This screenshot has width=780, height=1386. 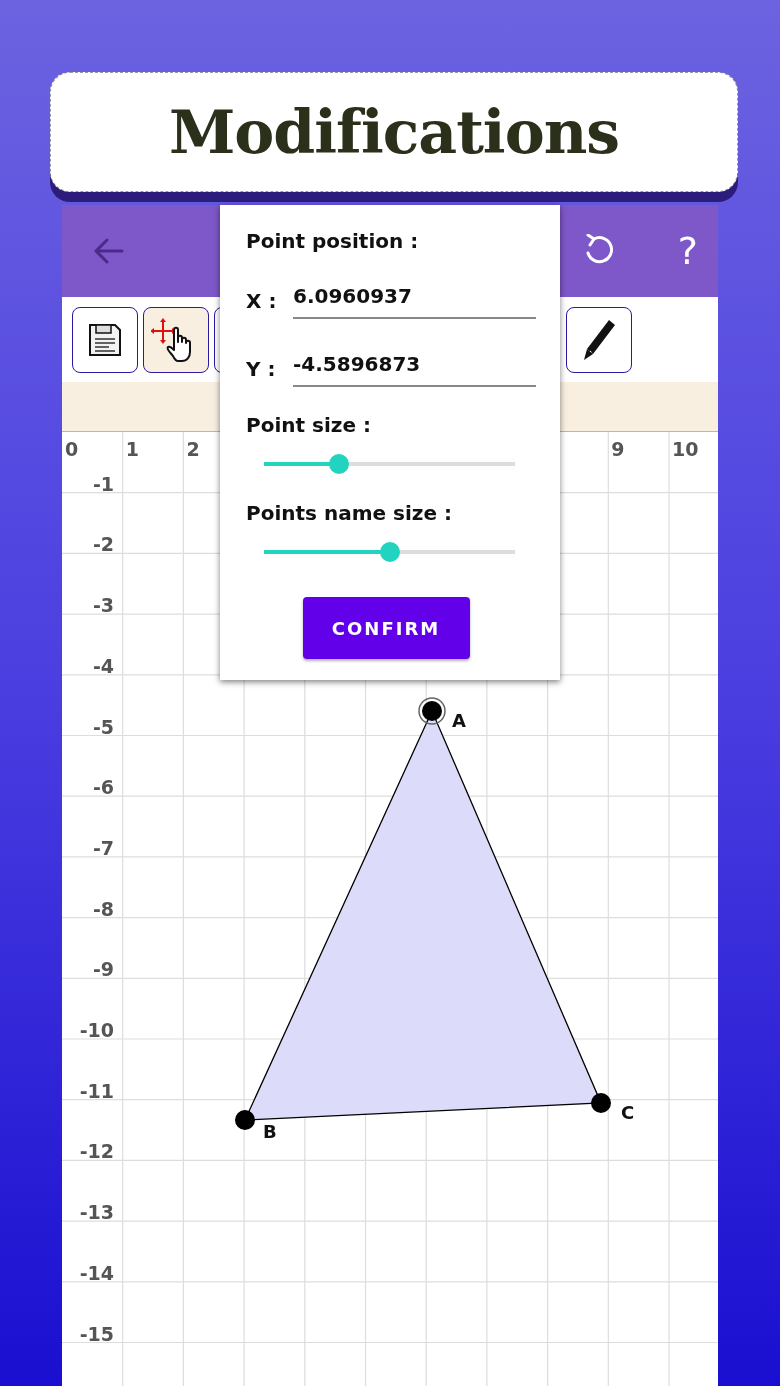 I want to click on axis-label: 9, so click(x=618, y=449).